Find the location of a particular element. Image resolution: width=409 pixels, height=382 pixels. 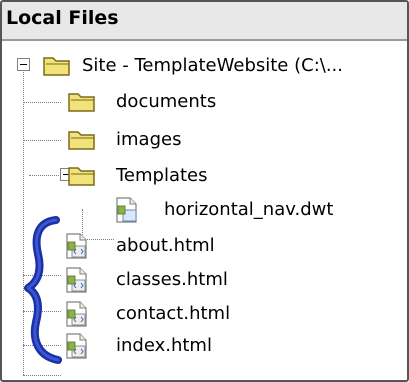

template-file-icon is located at coordinates (126, 210).